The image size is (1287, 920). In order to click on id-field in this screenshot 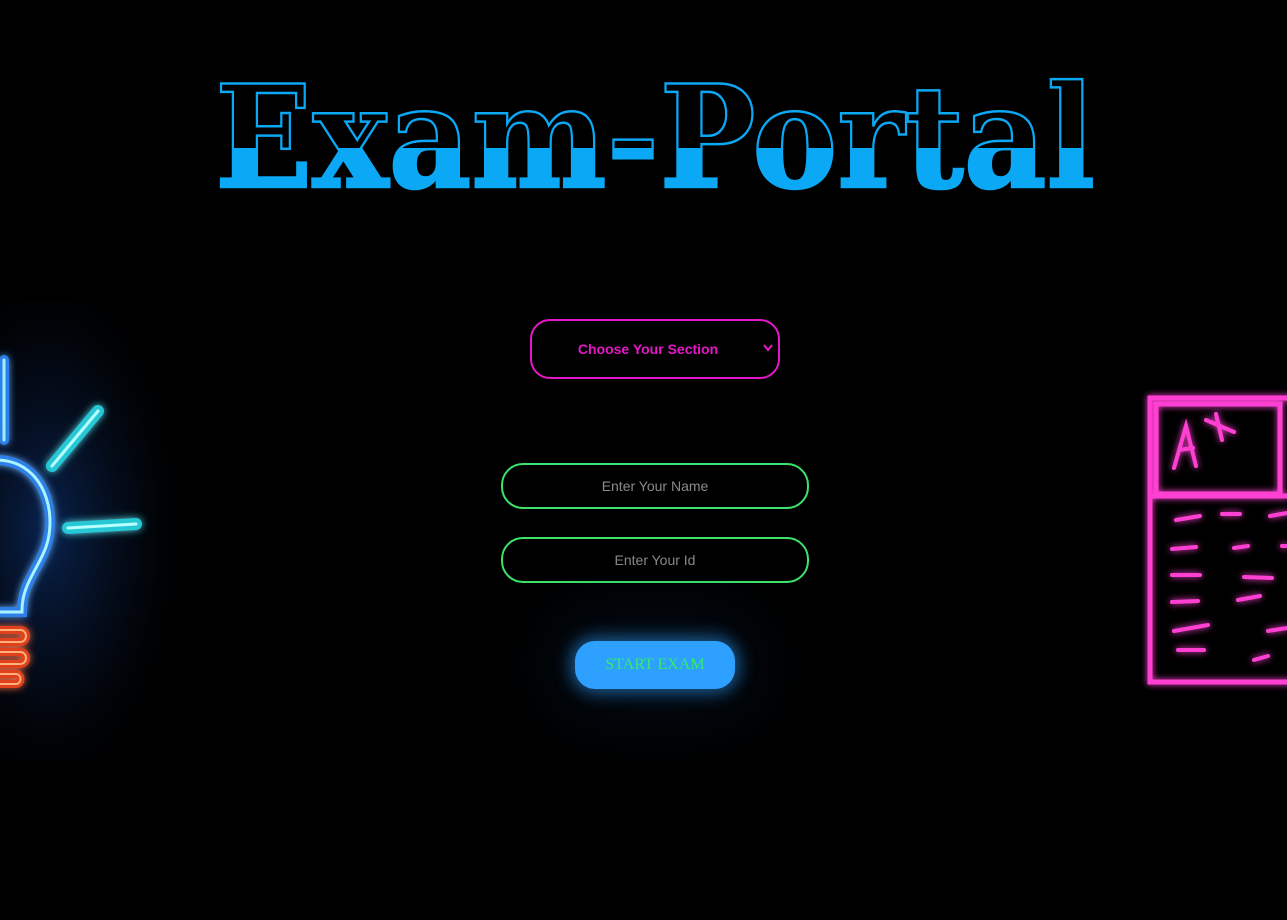, I will do `click(655, 560)`.